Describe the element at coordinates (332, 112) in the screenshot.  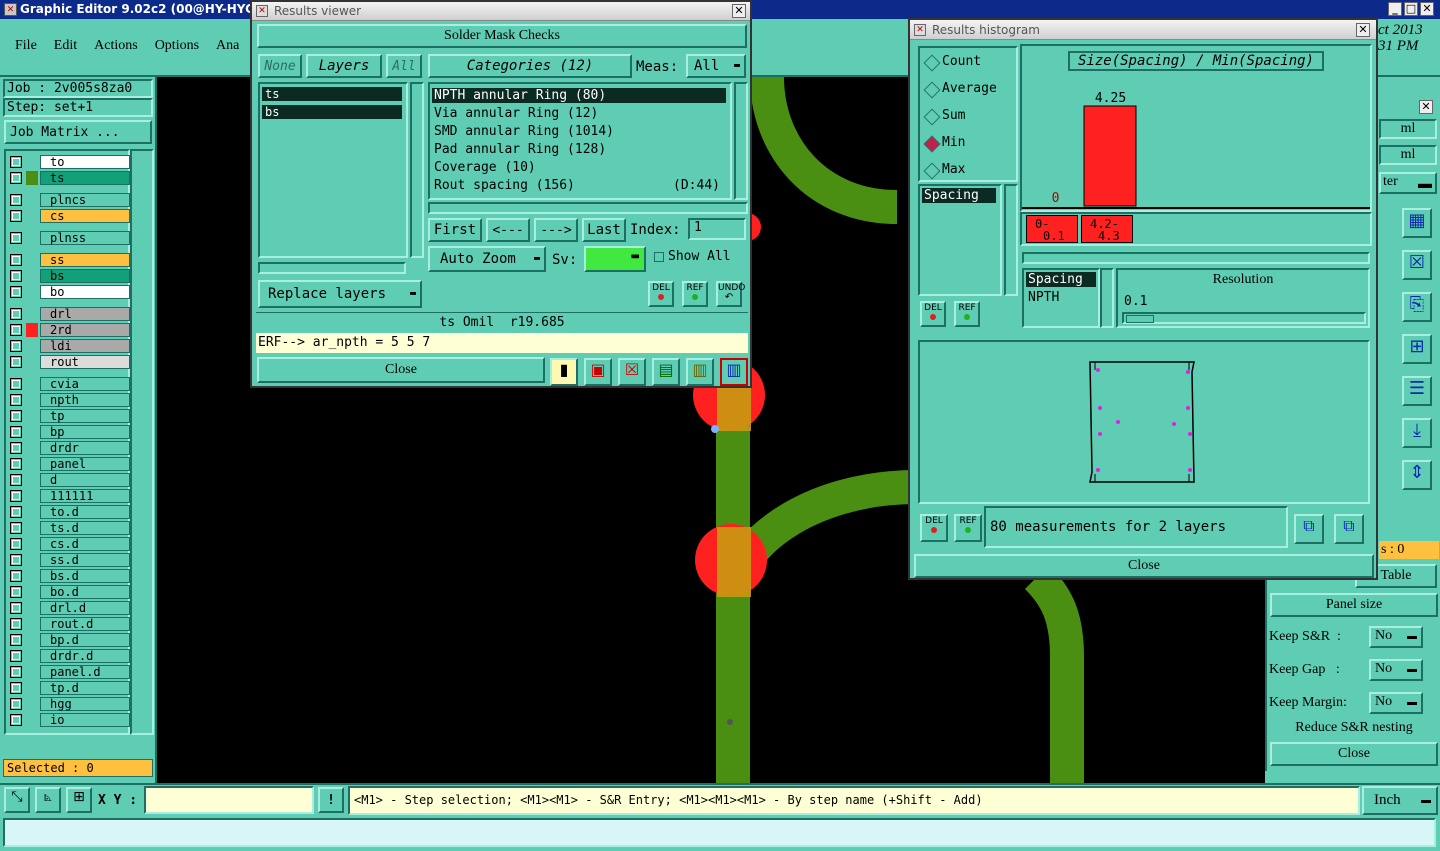
I see `layer-list-item: bs` at that location.